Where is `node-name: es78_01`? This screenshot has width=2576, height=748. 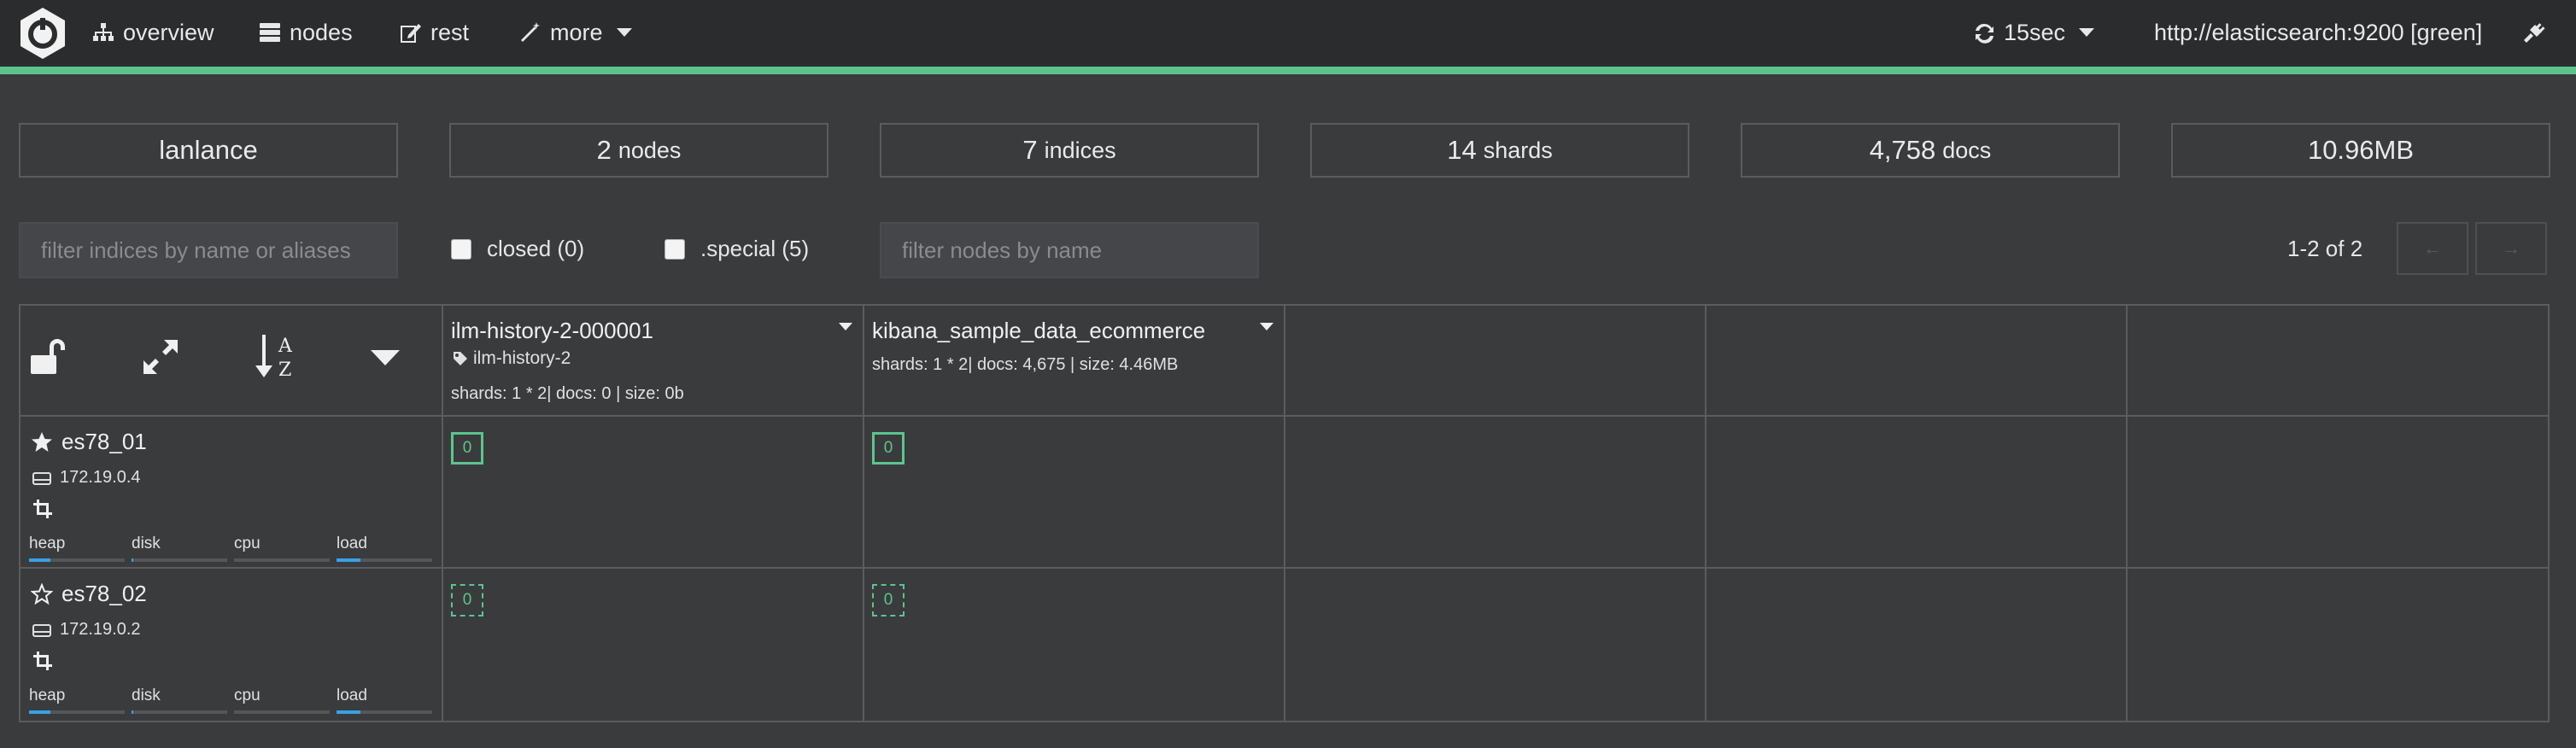 node-name: es78_01 is located at coordinates (89, 442).